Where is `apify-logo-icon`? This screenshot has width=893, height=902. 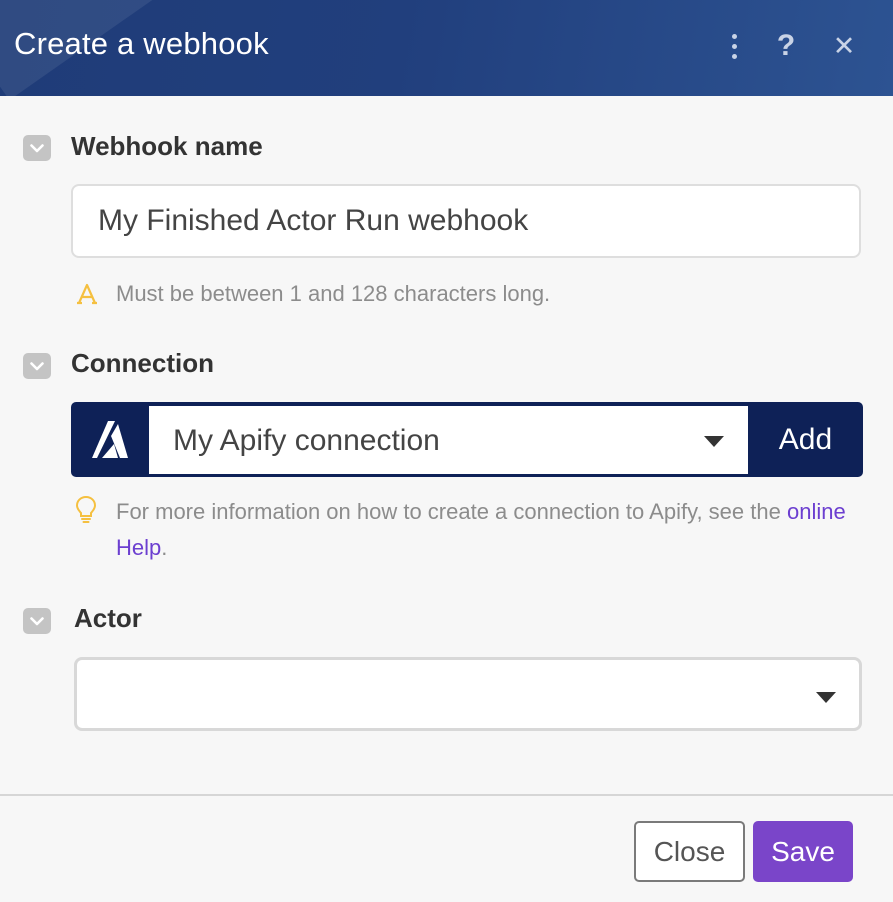
apify-logo-icon is located at coordinates (110, 439).